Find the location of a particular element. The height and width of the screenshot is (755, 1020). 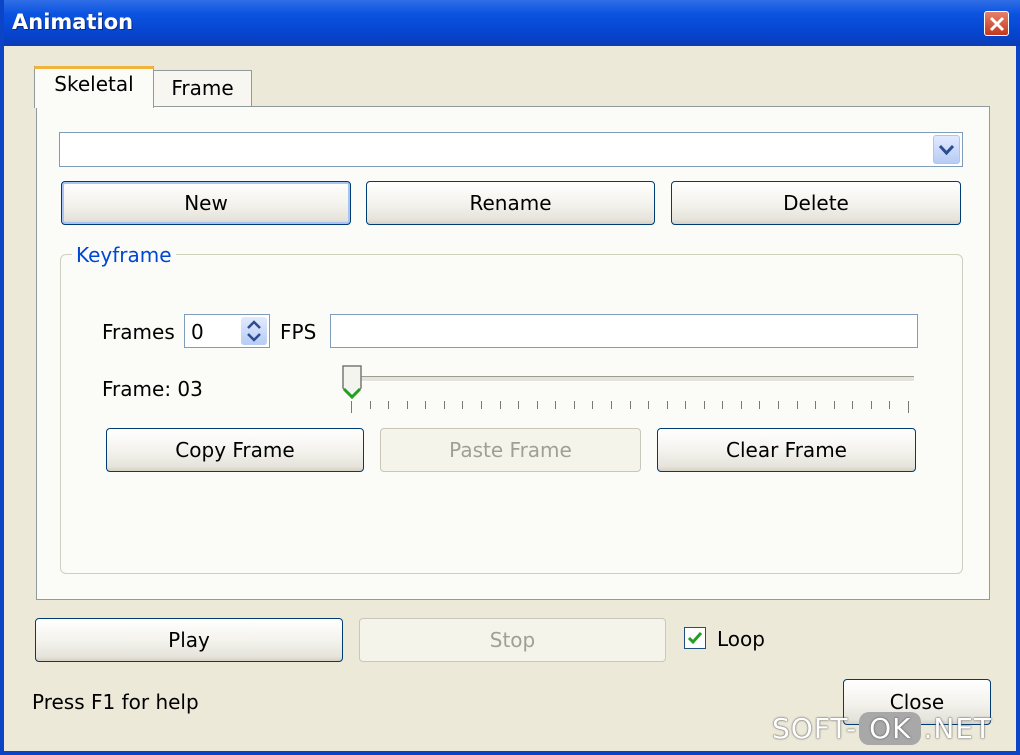

play-button: Play is located at coordinates (189, 640).